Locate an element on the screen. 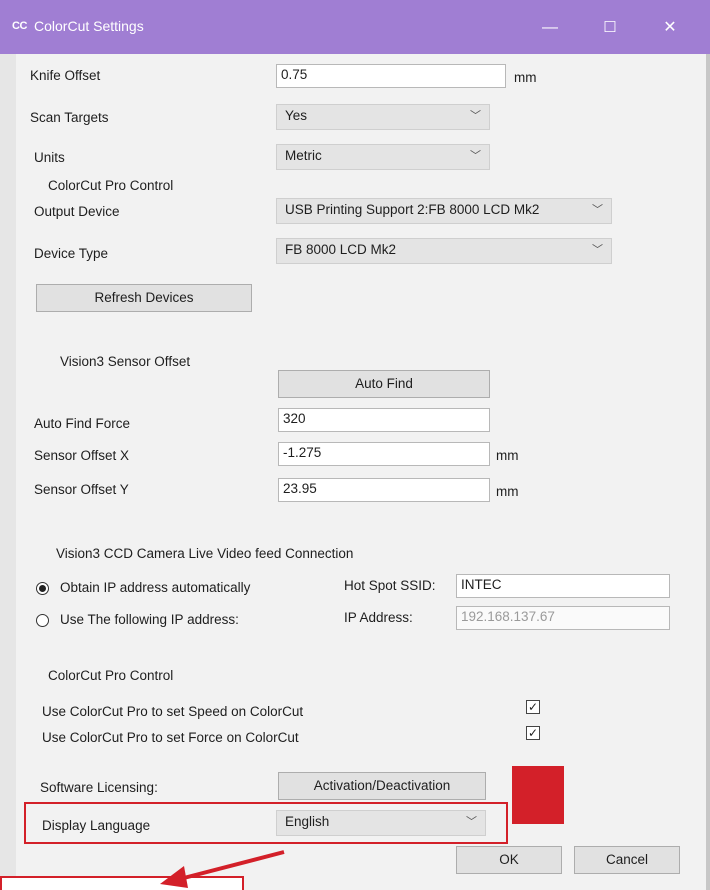 The image size is (710, 890). red-arrow-icon is located at coordinates (222, 869).